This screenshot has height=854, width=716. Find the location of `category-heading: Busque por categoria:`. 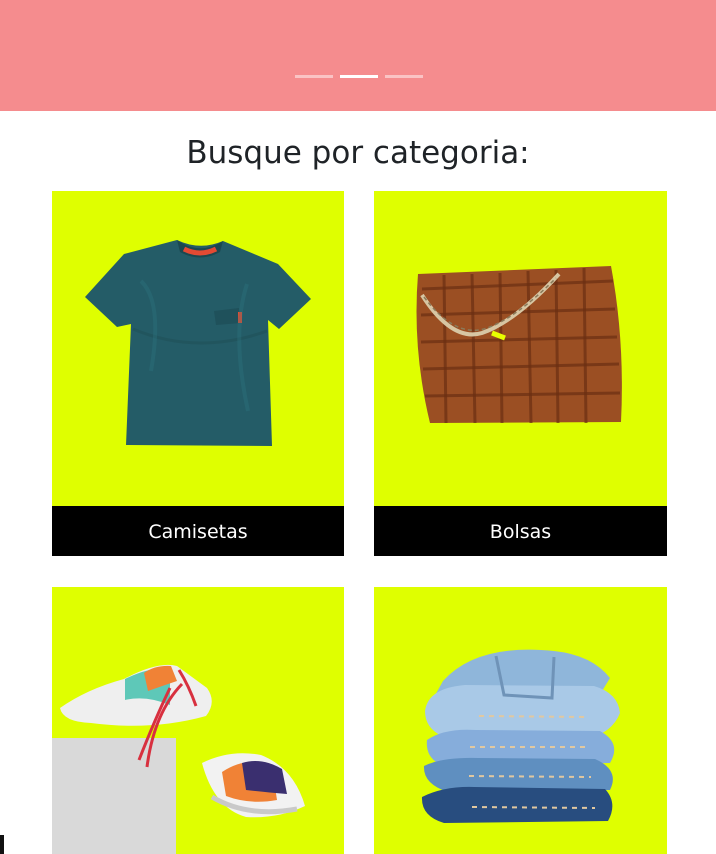

category-heading: Busque por categoria: is located at coordinates (358, 153).